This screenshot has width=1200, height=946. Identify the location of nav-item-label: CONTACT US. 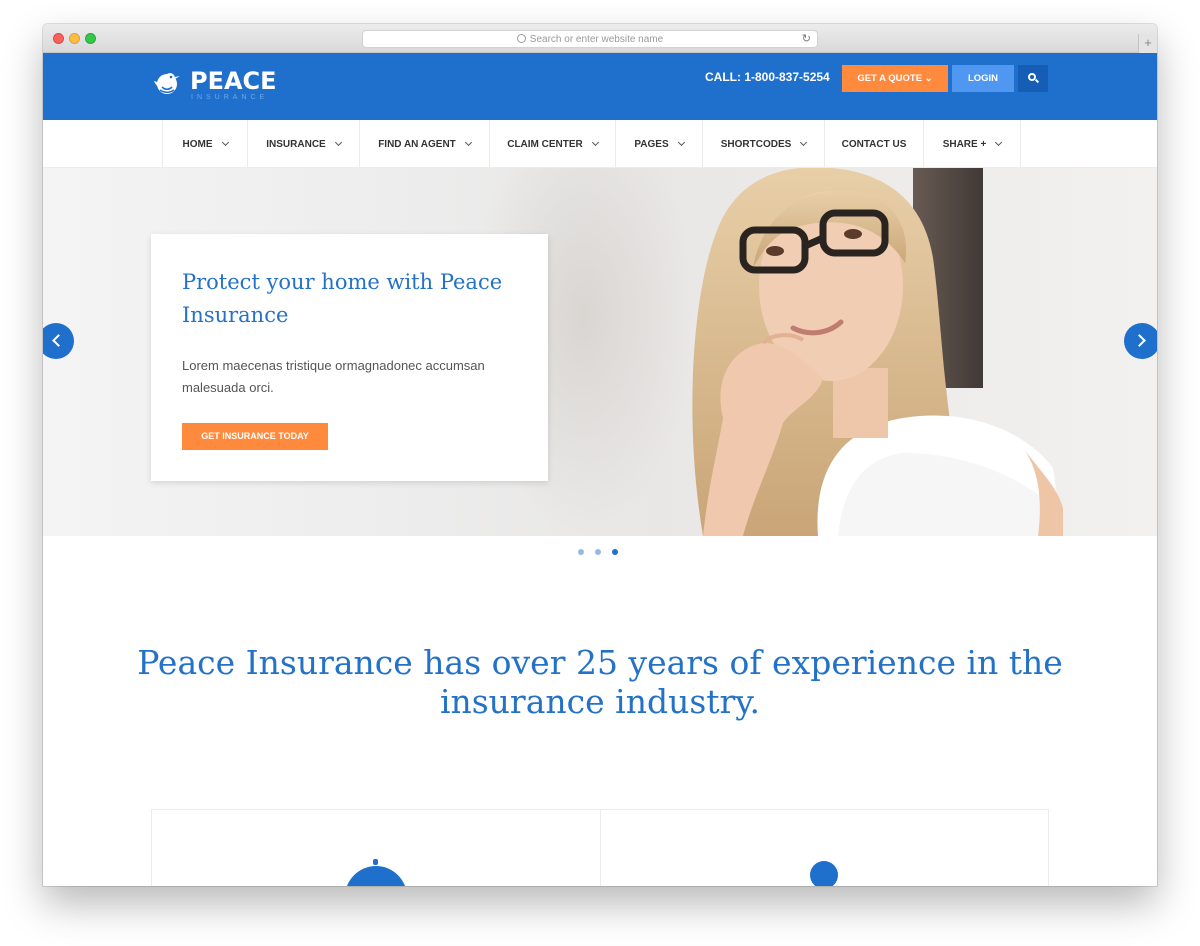
(874, 144).